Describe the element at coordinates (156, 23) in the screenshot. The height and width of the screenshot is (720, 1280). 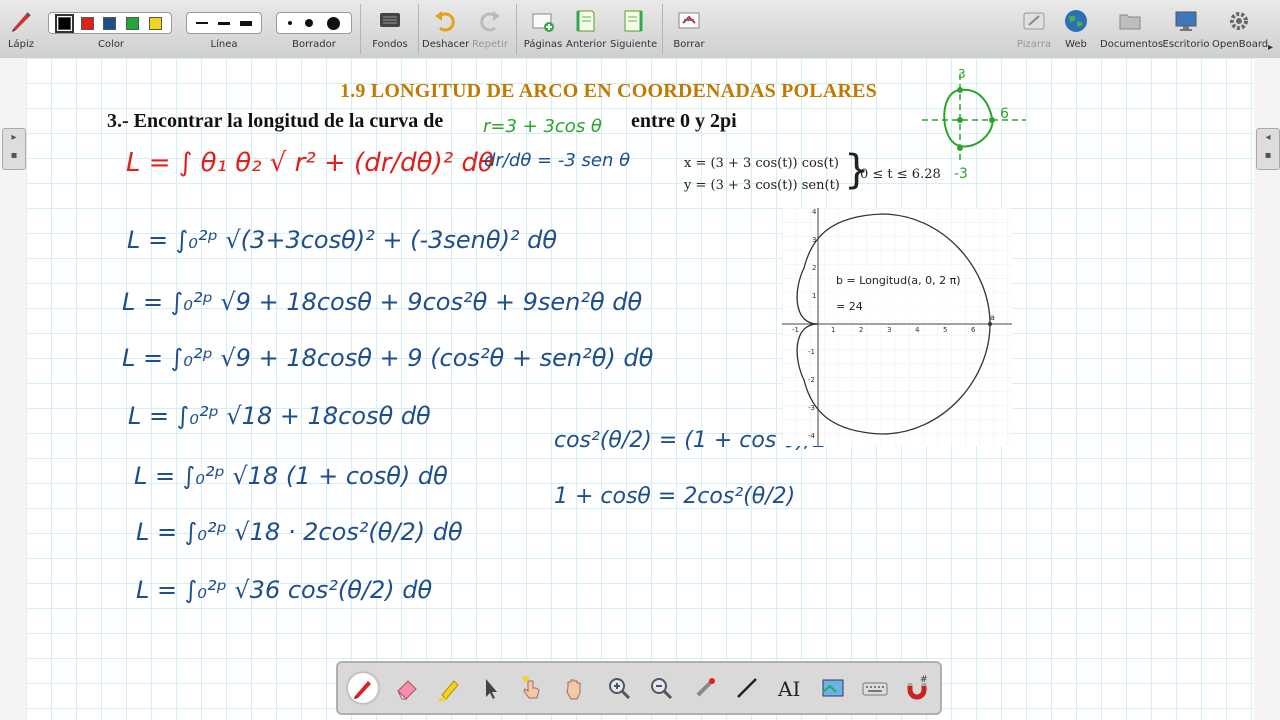
I see `color-yellow-swatch` at that location.